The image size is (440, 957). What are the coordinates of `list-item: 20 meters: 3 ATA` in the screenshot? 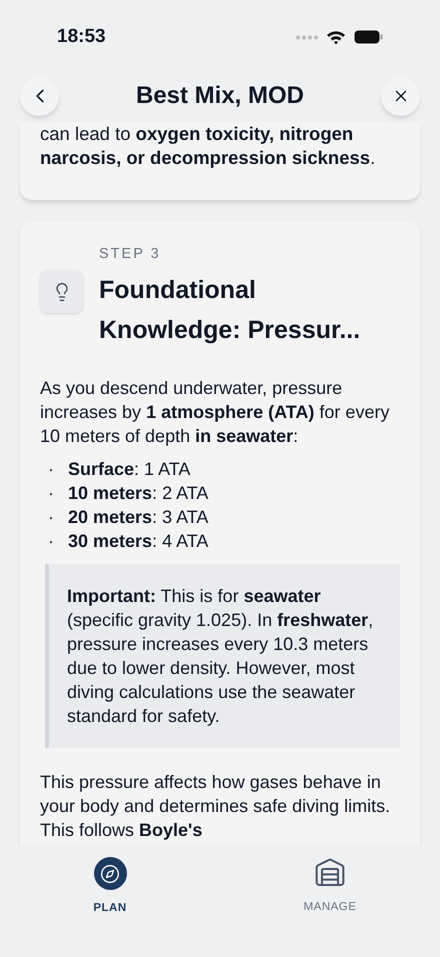 It's located at (138, 517).